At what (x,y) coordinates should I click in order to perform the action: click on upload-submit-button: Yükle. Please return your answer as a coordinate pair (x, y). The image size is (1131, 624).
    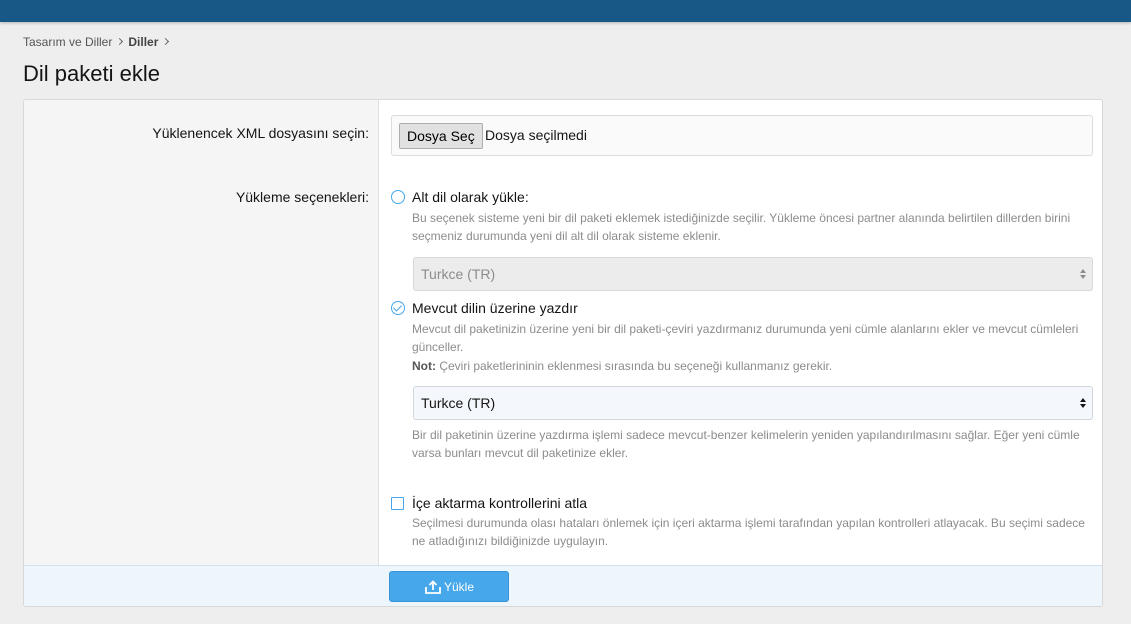
    Looking at the image, I should click on (449, 586).